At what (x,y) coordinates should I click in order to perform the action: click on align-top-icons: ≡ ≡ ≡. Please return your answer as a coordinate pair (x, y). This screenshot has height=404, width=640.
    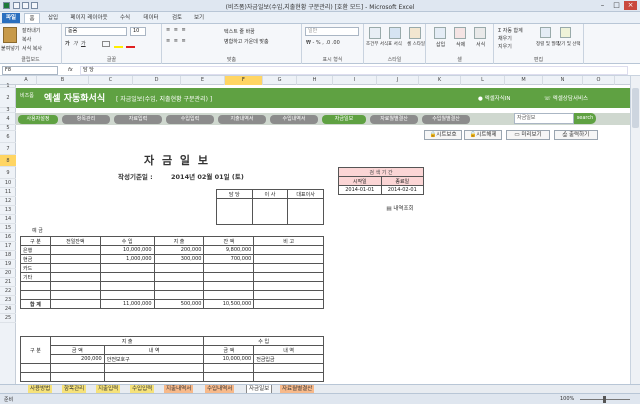
    Looking at the image, I should click on (176, 30).